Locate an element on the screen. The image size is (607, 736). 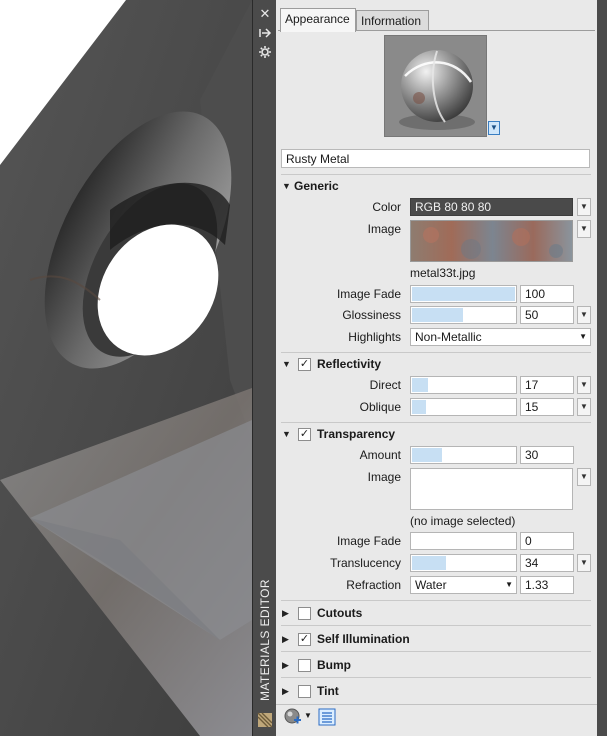
tint-checkbox is located at coordinates (304, 691).